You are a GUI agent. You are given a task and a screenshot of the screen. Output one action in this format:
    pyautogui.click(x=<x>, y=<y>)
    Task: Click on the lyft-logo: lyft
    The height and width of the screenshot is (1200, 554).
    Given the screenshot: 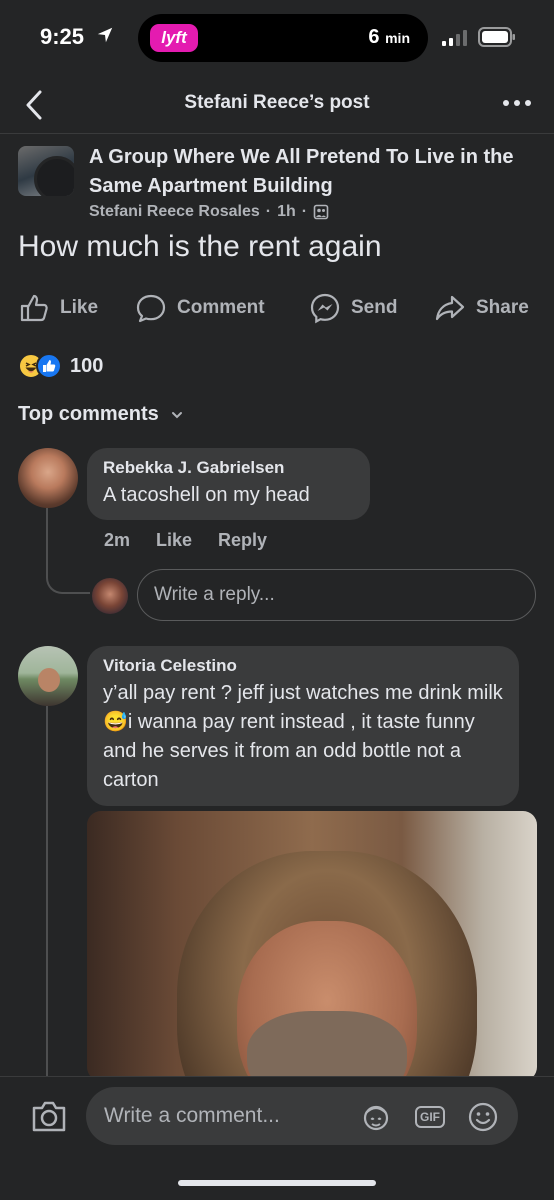 What is the action you would take?
    pyautogui.click(x=174, y=38)
    